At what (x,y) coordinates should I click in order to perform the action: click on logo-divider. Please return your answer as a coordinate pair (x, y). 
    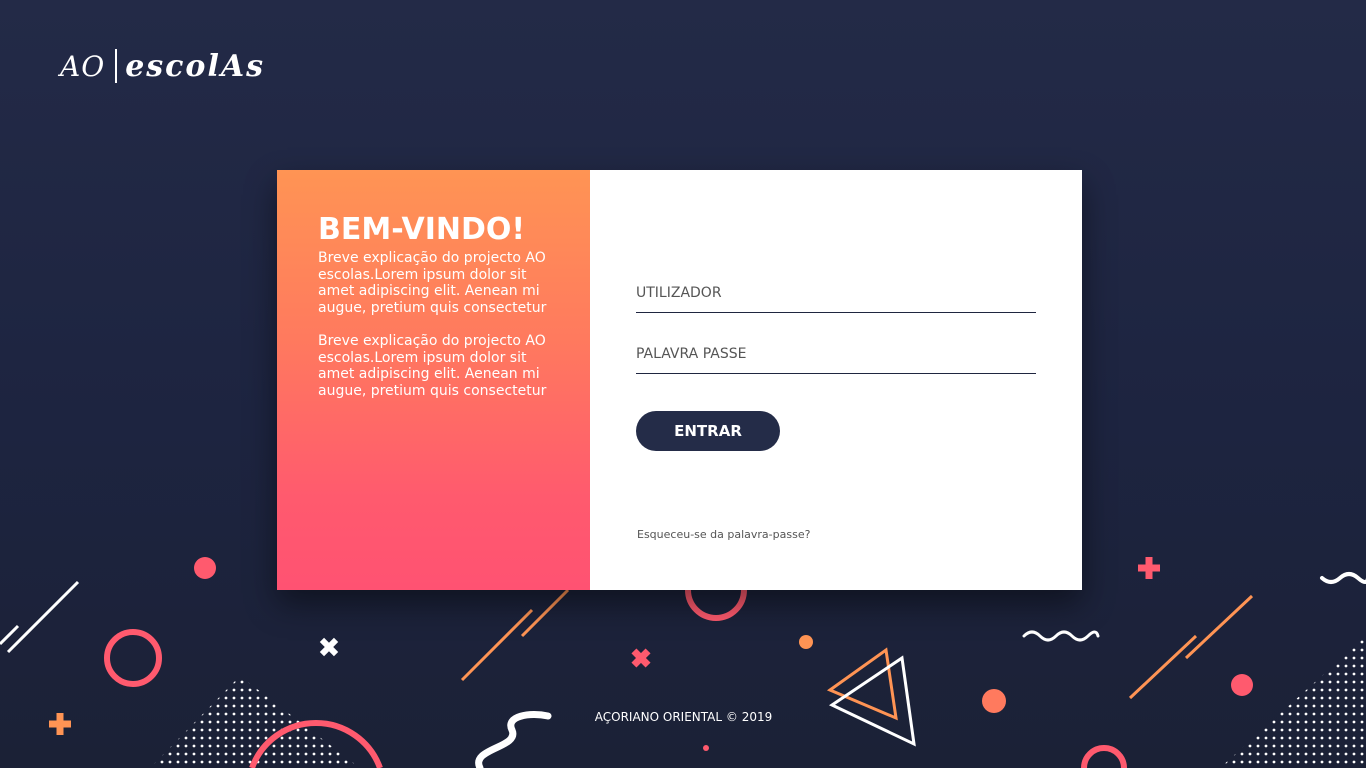
    Looking at the image, I should click on (116, 66).